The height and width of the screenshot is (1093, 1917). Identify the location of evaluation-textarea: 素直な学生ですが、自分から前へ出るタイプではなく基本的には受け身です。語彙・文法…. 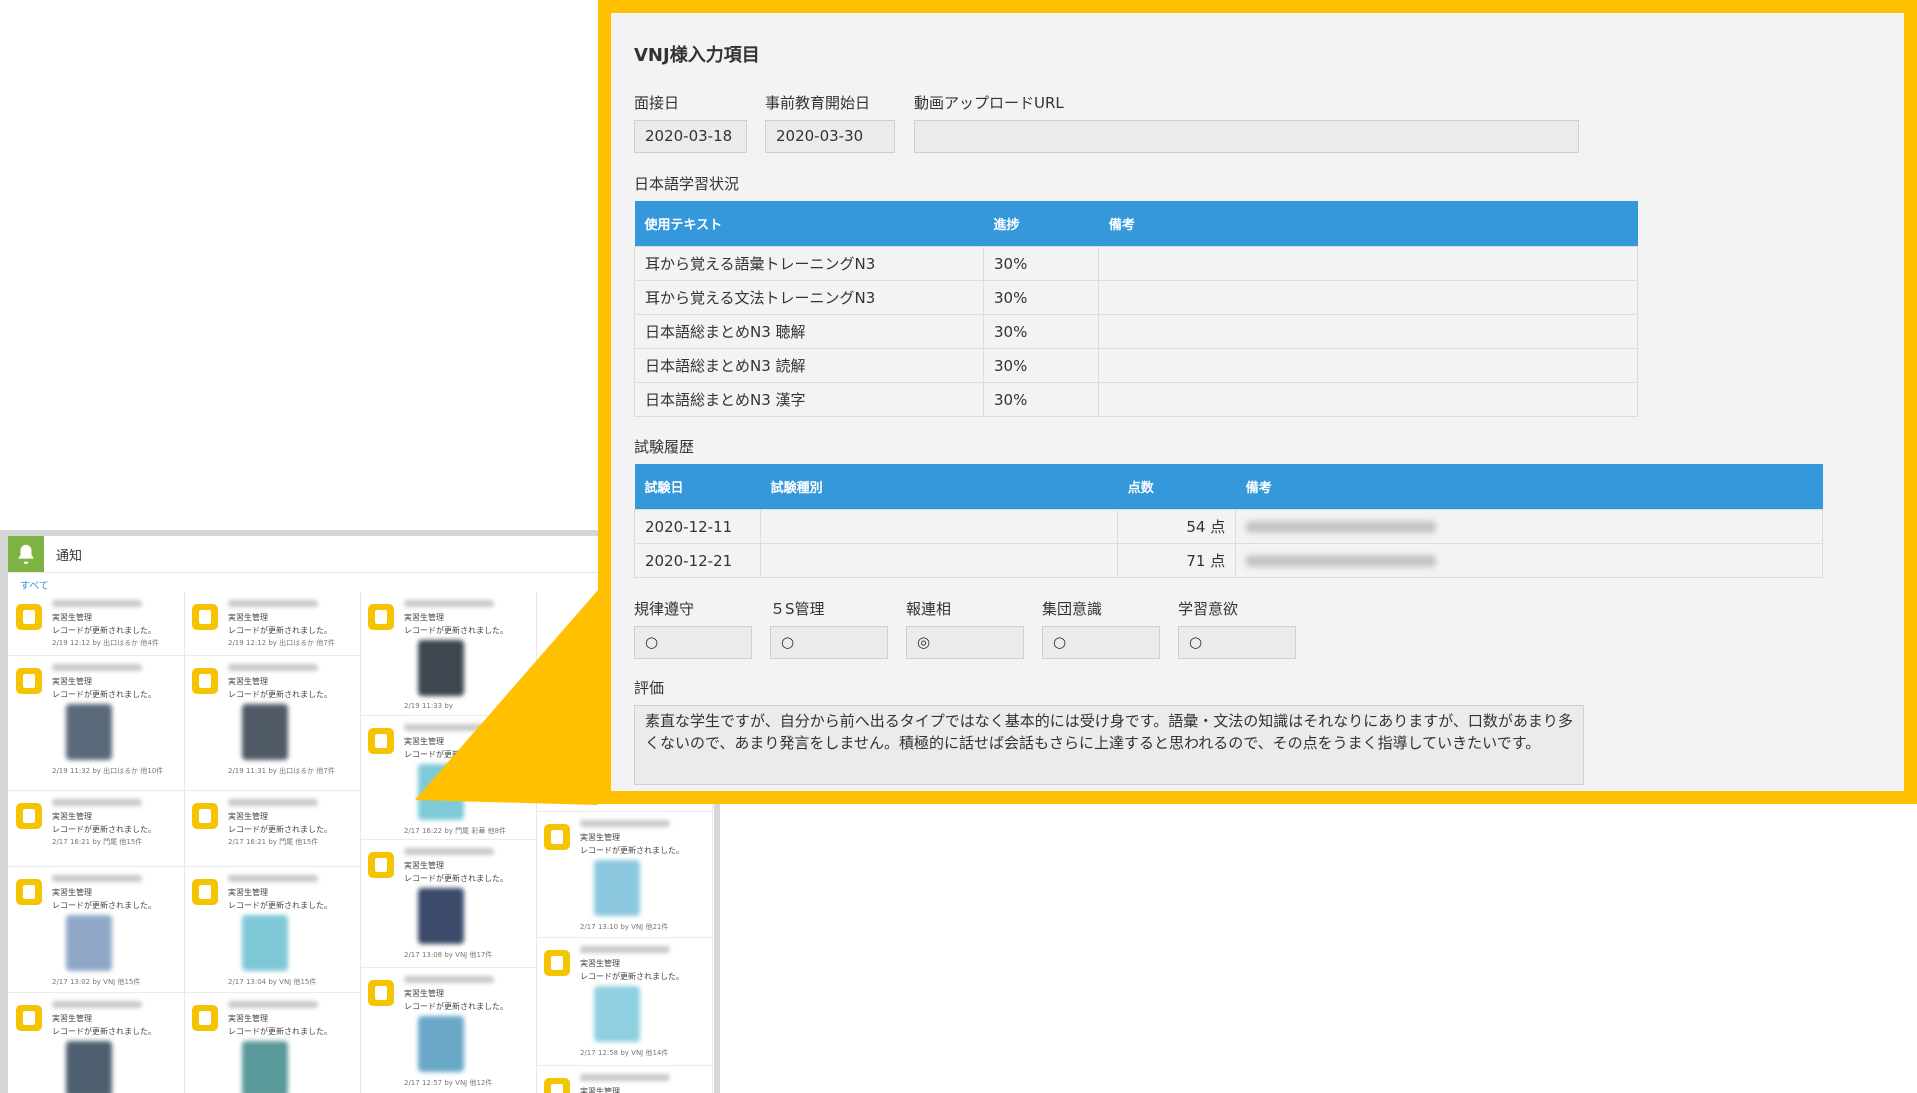
(1109, 745).